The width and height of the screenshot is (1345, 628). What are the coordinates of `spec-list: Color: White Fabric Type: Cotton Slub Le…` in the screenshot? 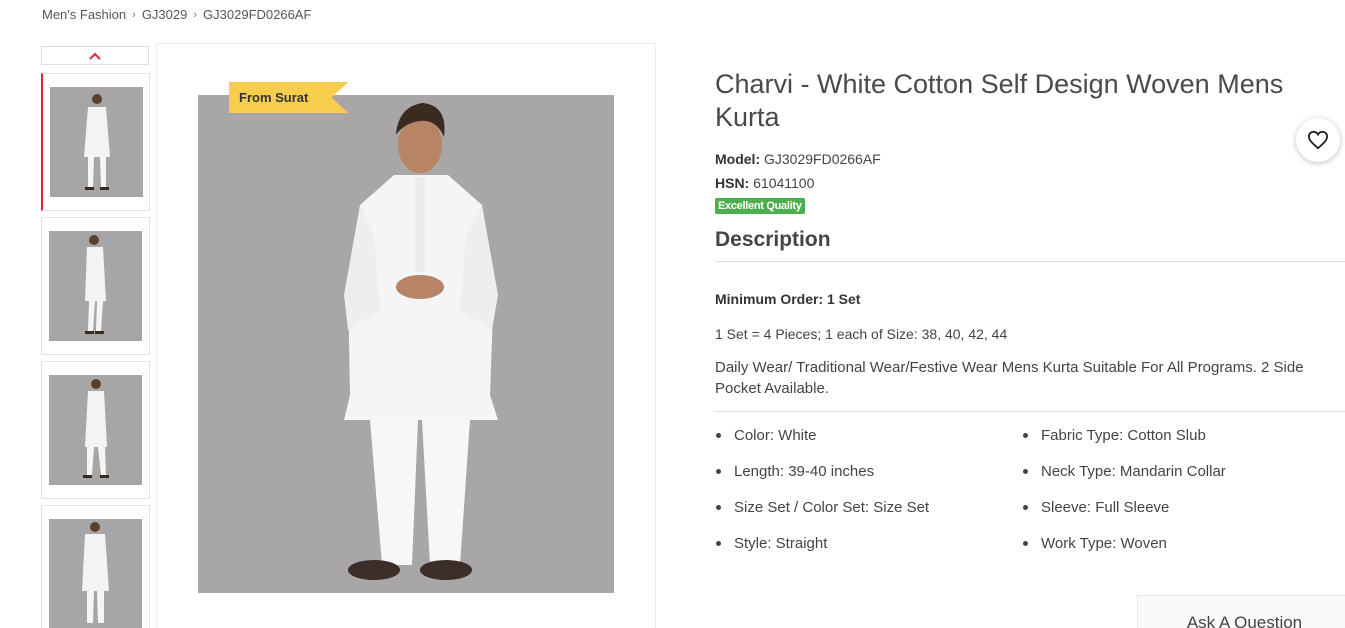 It's located at (1030, 489).